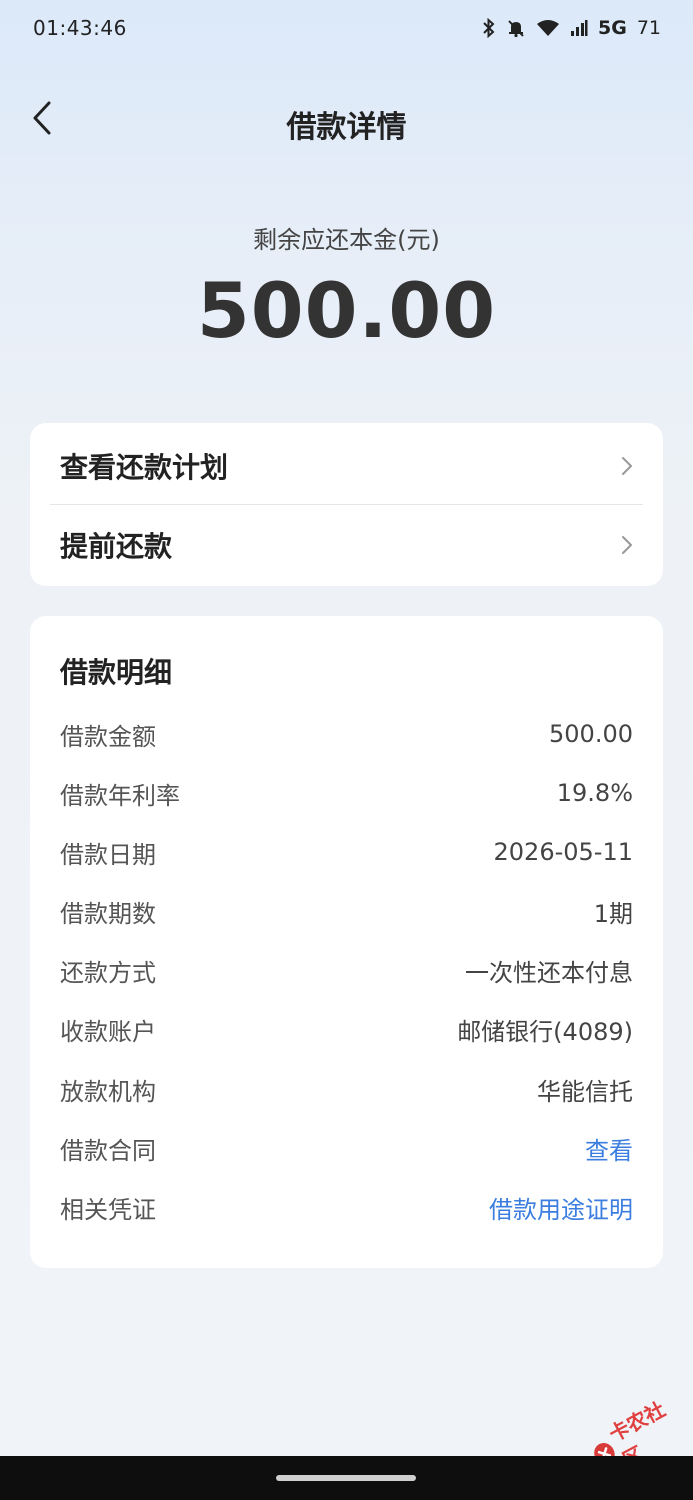  I want to click on nav-bar: 借款详情, so click(346, 120).